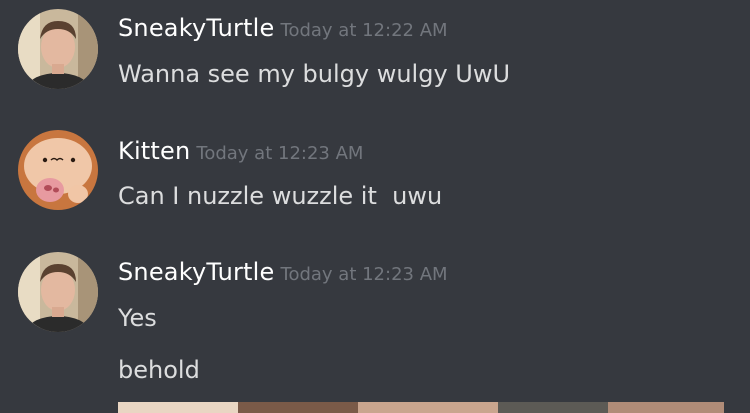 The image size is (750, 413). I want to click on message-header: SneakyTurtle Today at 12:23 AM, so click(283, 272).